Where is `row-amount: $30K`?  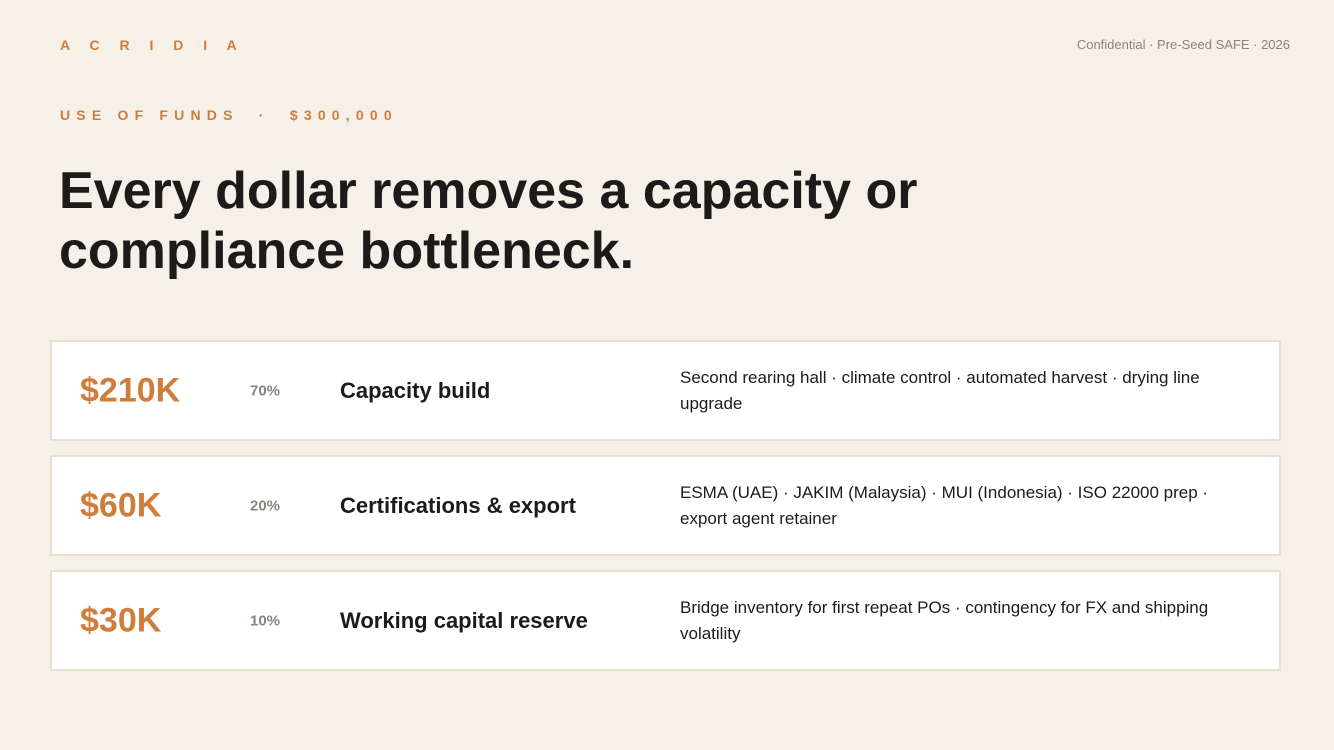
row-amount: $30K is located at coordinates (121, 620).